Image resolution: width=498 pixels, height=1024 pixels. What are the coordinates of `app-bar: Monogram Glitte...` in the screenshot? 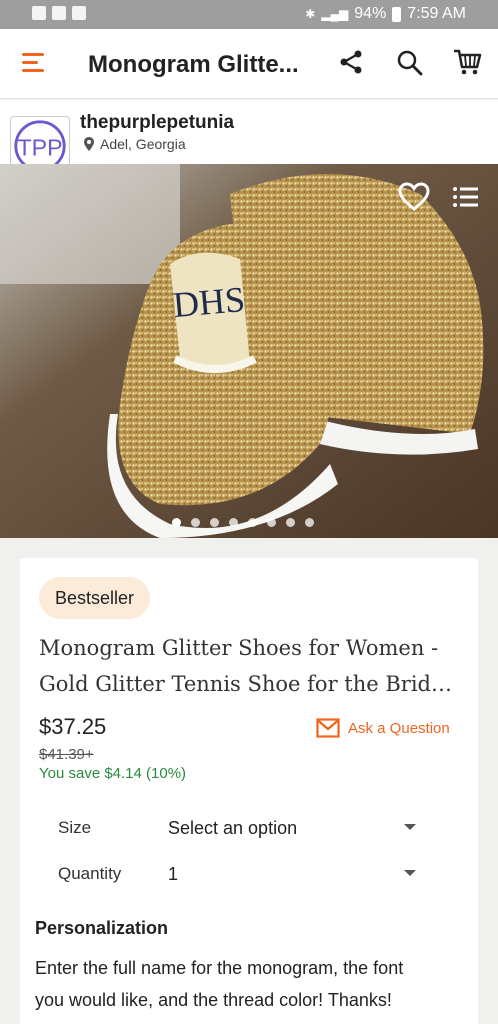 It's located at (249, 64).